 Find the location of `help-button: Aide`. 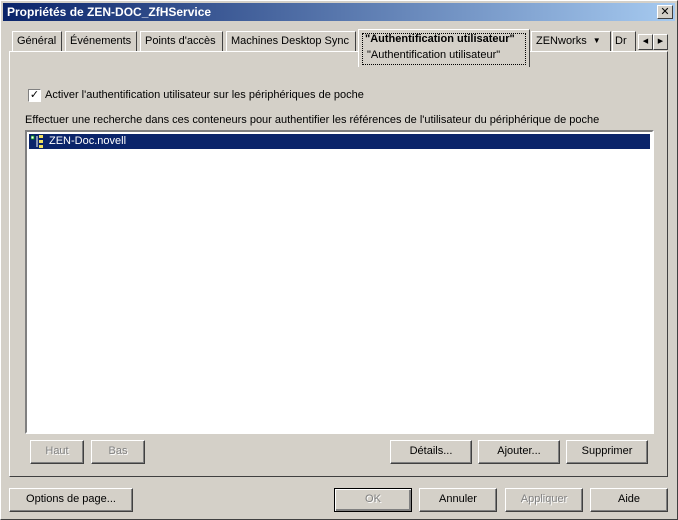

help-button: Aide is located at coordinates (629, 500).